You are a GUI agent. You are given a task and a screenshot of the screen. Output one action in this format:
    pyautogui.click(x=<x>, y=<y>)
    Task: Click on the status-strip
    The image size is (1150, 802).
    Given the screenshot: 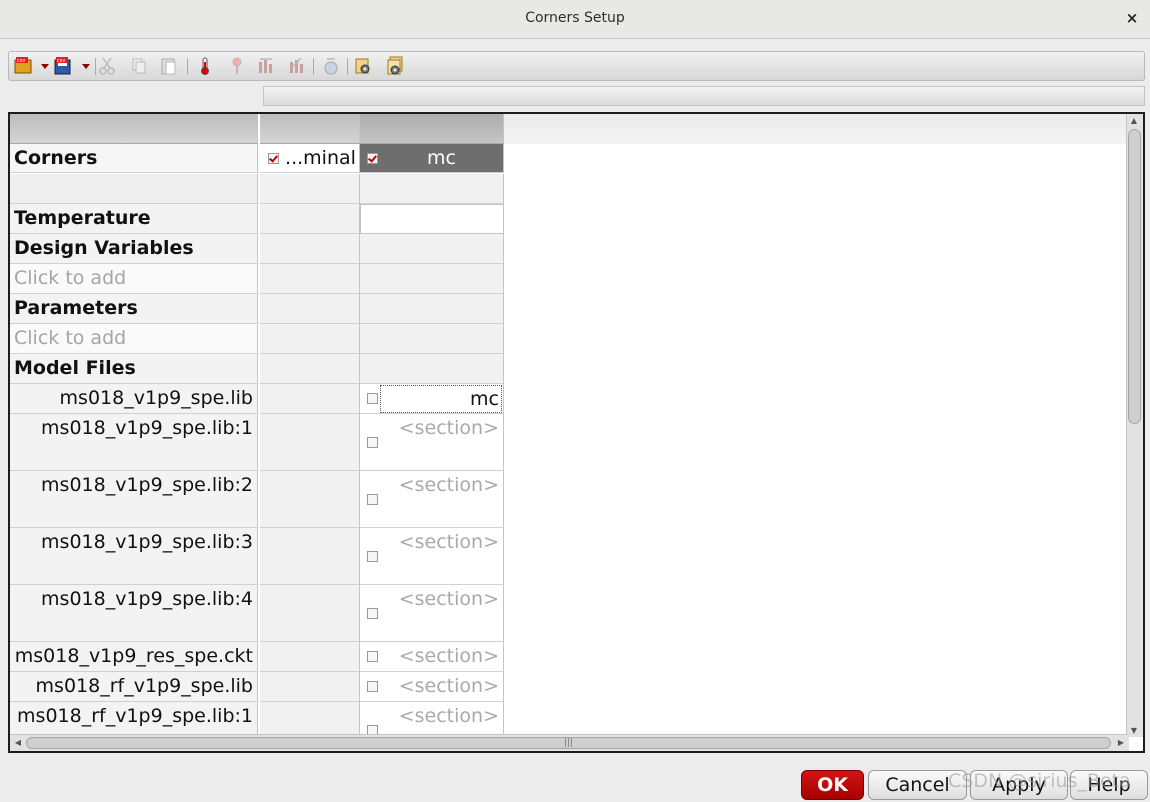 What is the action you would take?
    pyautogui.click(x=704, y=96)
    